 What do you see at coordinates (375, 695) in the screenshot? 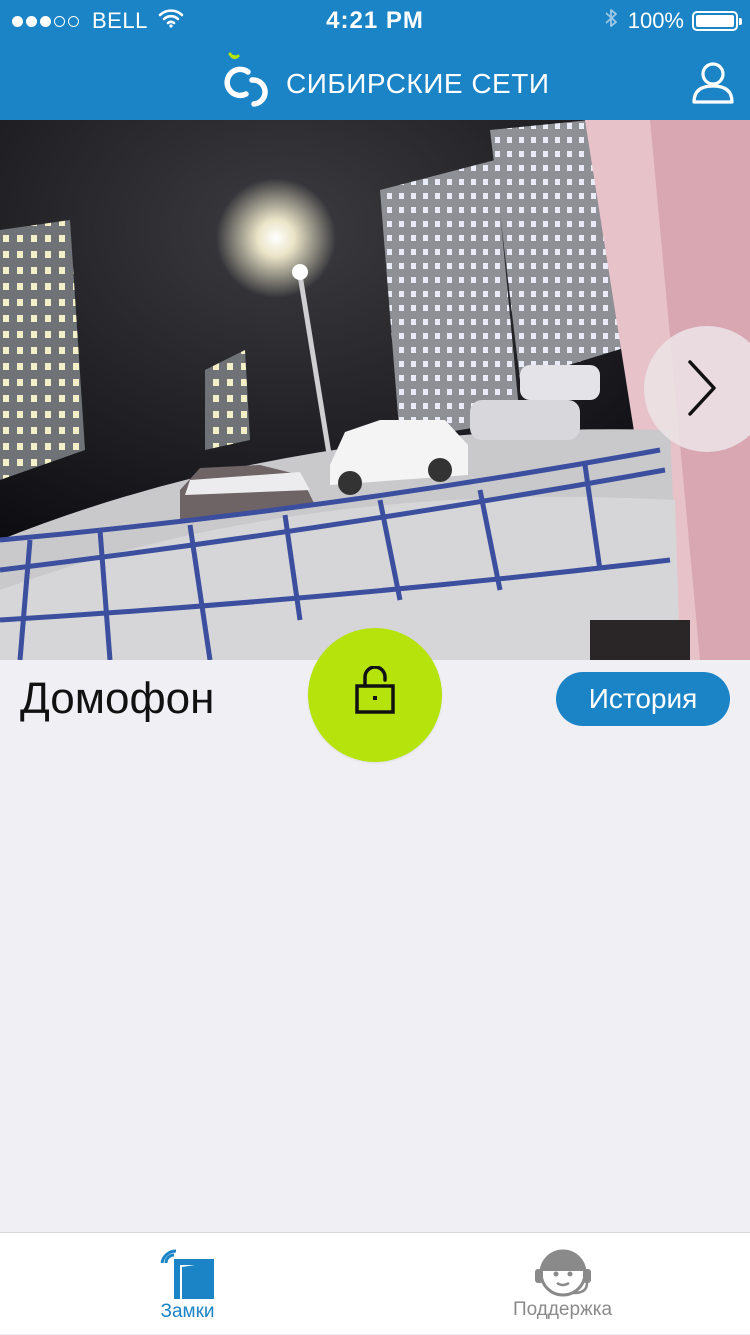
I see `unlock-button` at bounding box center [375, 695].